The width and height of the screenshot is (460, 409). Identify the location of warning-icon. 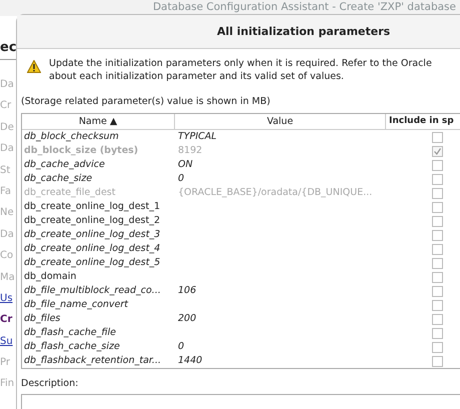
(34, 66).